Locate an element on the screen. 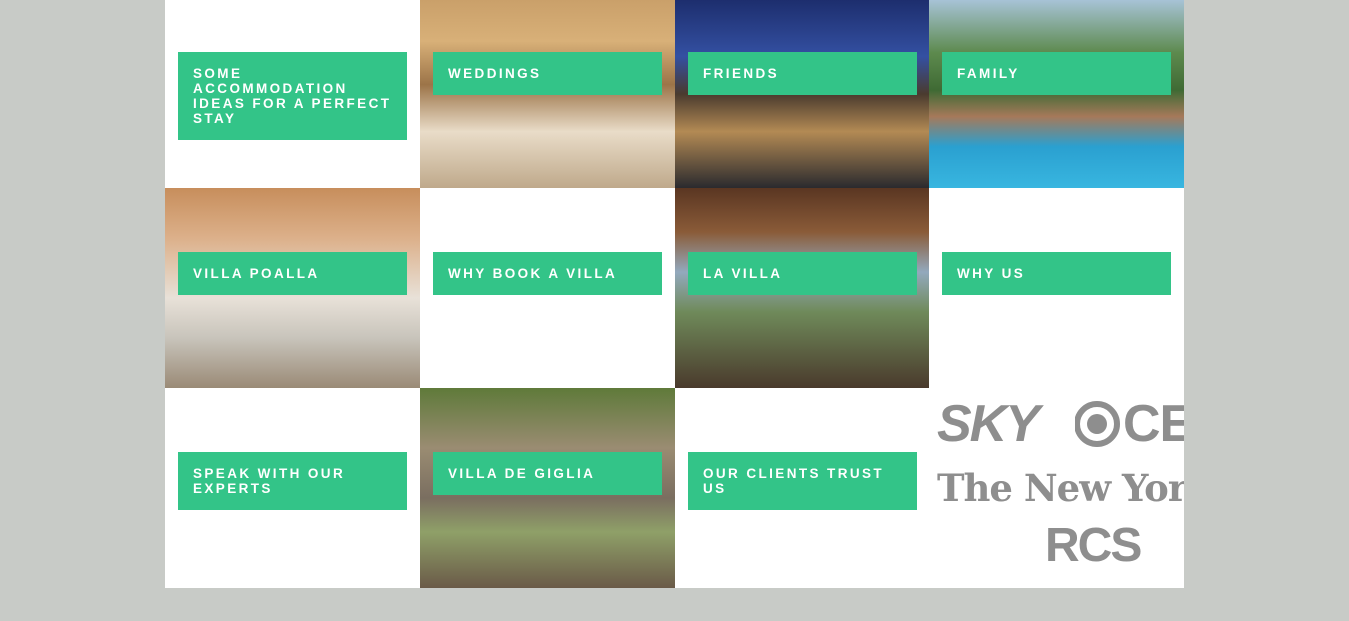 The image size is (1349, 621). tile-weddings: WEDDINGS is located at coordinates (547, 94).